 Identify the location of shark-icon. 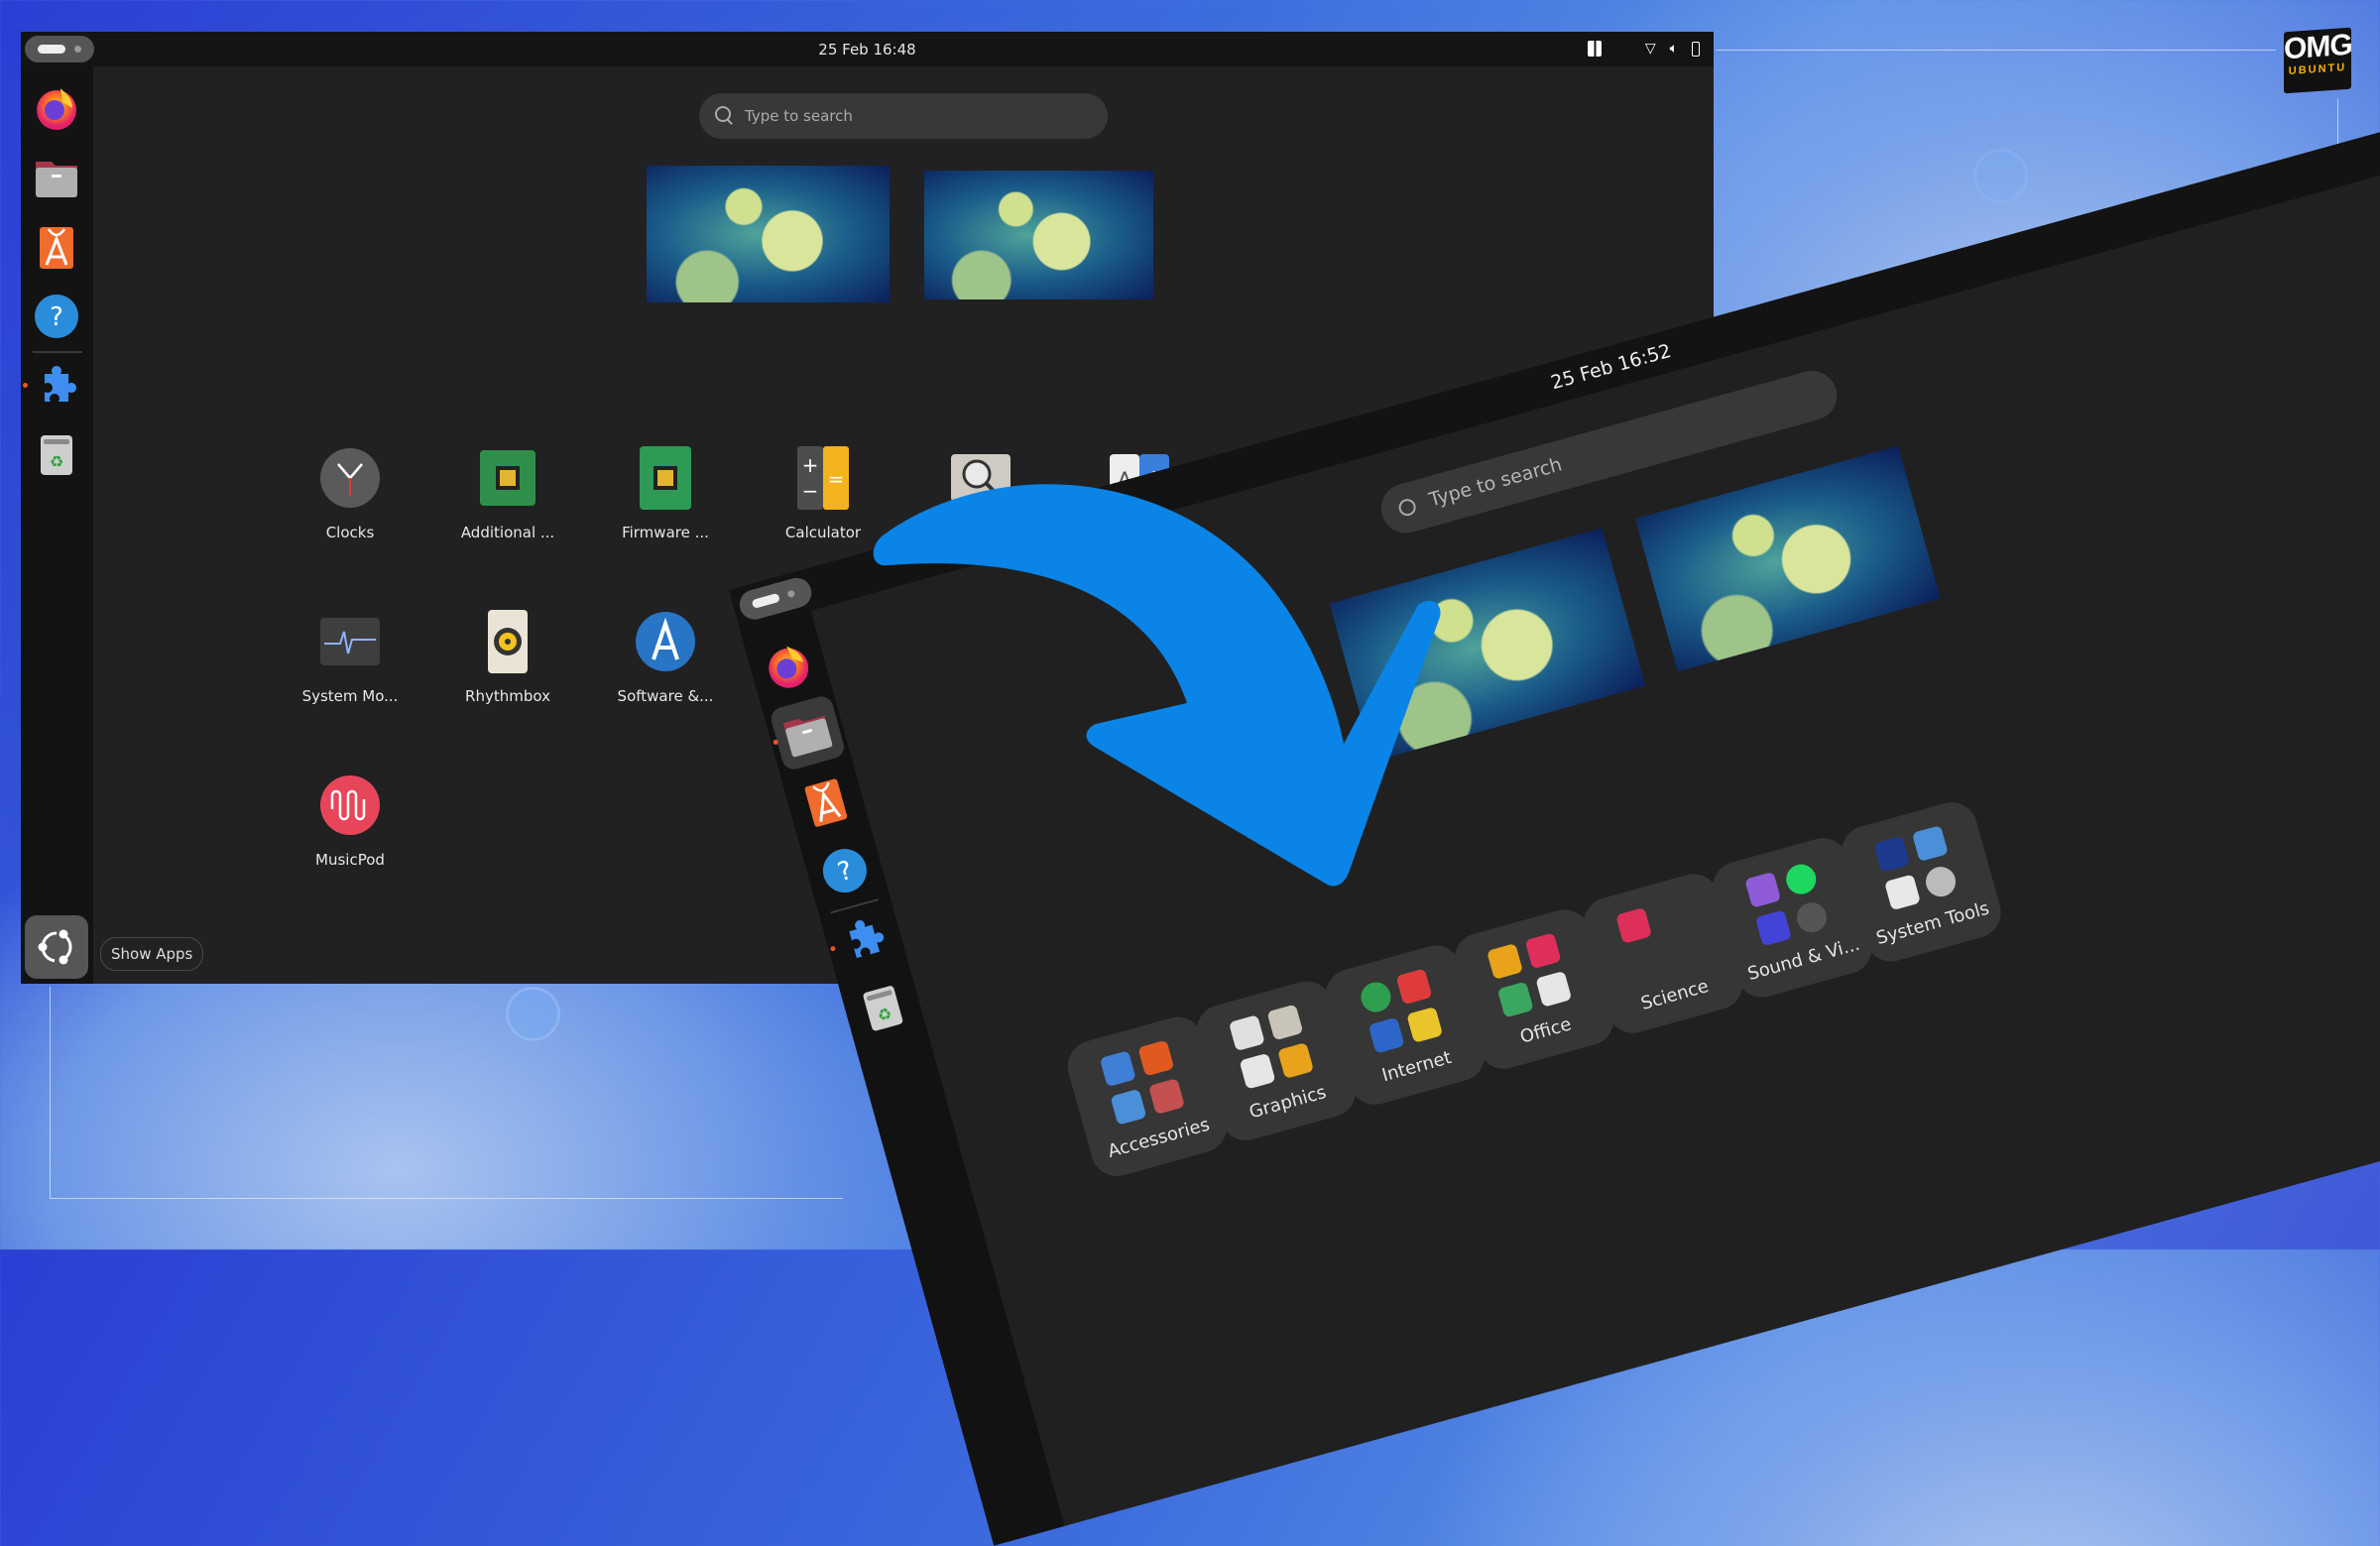
(1386, 1035).